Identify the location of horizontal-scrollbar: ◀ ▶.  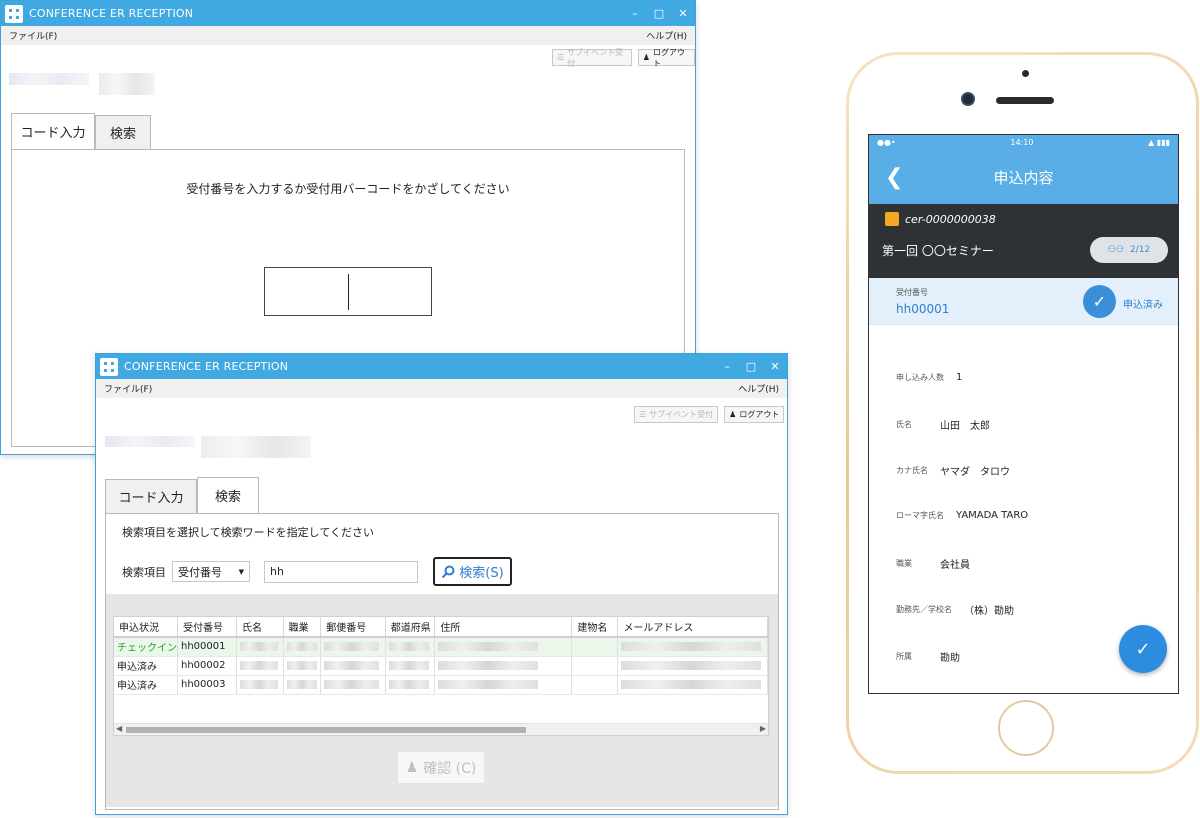
(441, 729).